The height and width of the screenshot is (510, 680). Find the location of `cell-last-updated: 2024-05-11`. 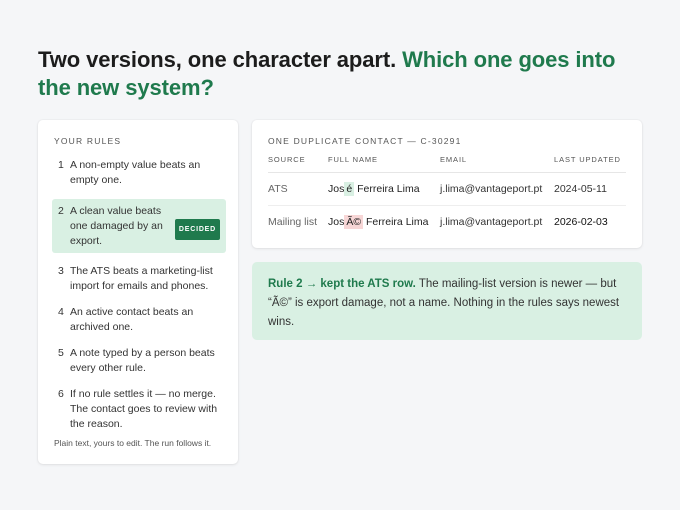

cell-last-updated: 2024-05-11 is located at coordinates (590, 189).